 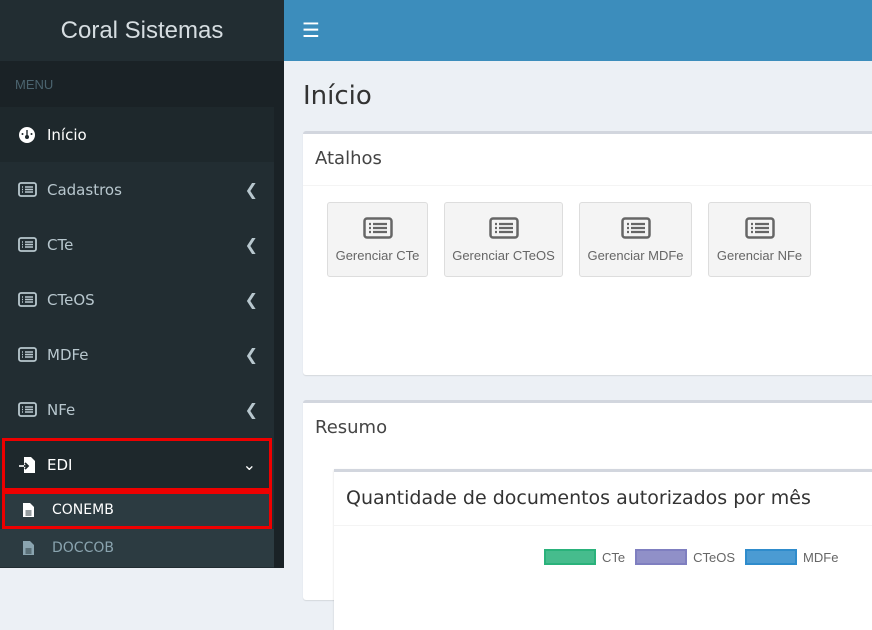 What do you see at coordinates (279, 314) in the screenshot?
I see `sidebar-scrollbar` at bounding box center [279, 314].